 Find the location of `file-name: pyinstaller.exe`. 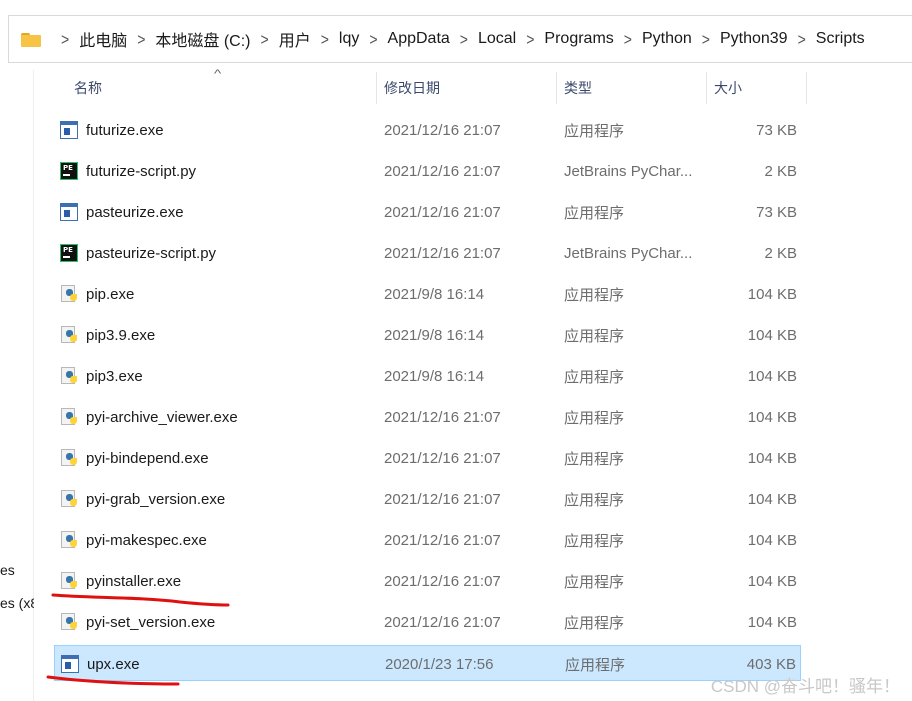

file-name: pyinstaller.exe is located at coordinates (134, 581).